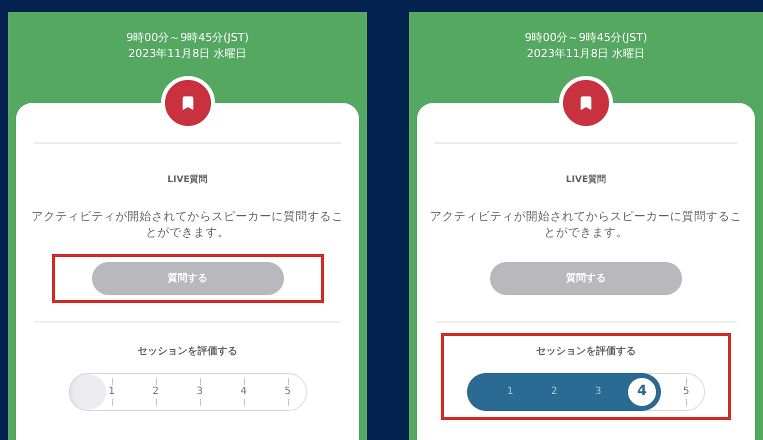 This screenshot has width=763, height=440. I want to click on scale-number: 4, so click(243, 391).